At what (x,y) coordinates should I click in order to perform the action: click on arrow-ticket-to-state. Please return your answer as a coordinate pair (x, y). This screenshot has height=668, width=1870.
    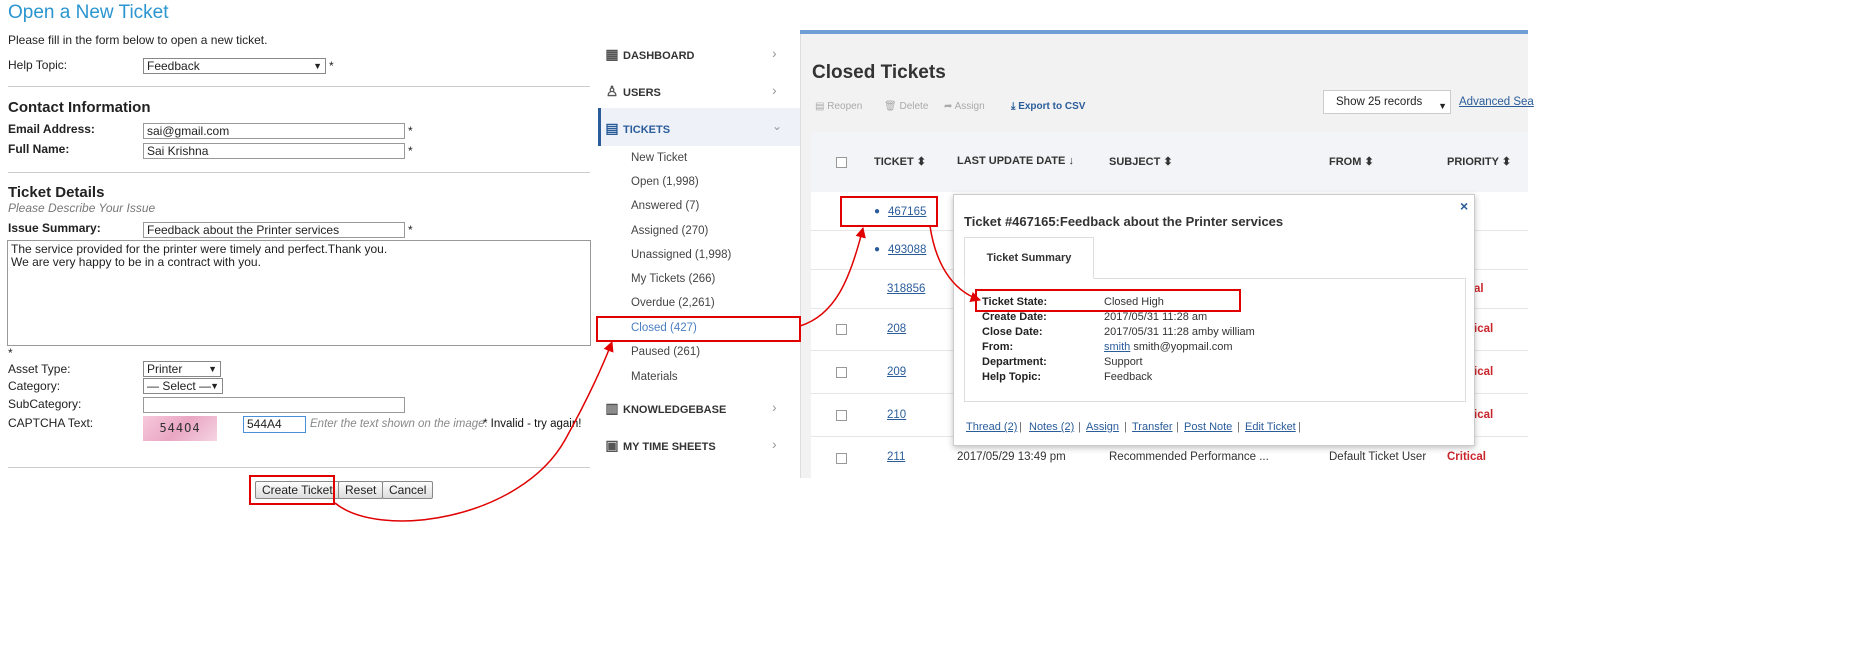
    Looking at the image, I should click on (955, 263).